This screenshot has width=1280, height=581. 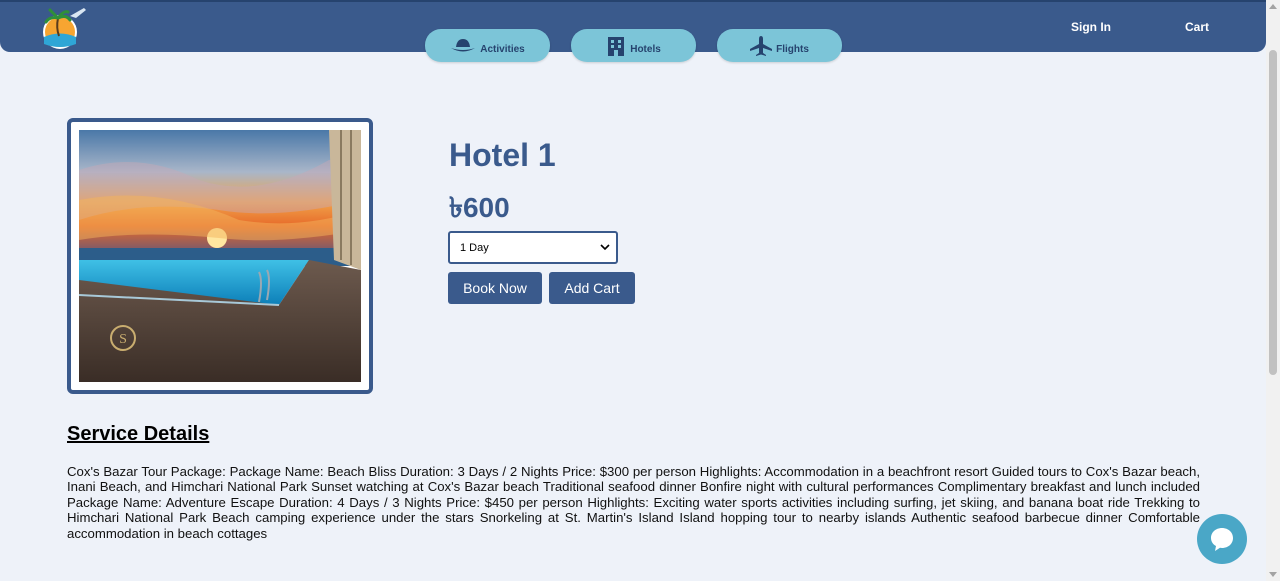 I want to click on chevron-down-icon, so click(x=605, y=247).